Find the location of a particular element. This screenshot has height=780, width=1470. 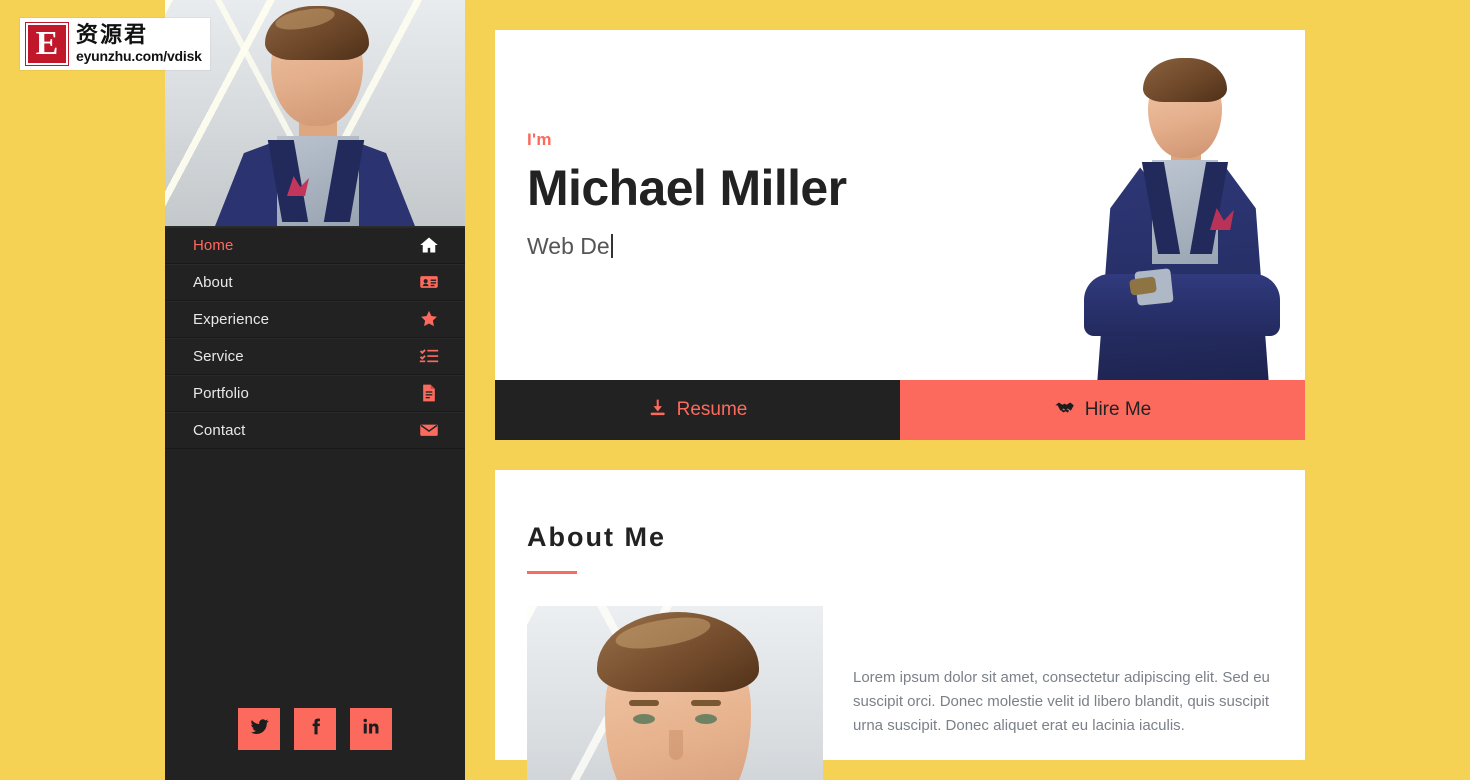

sidebar-item-label: Contact is located at coordinates (219, 430).